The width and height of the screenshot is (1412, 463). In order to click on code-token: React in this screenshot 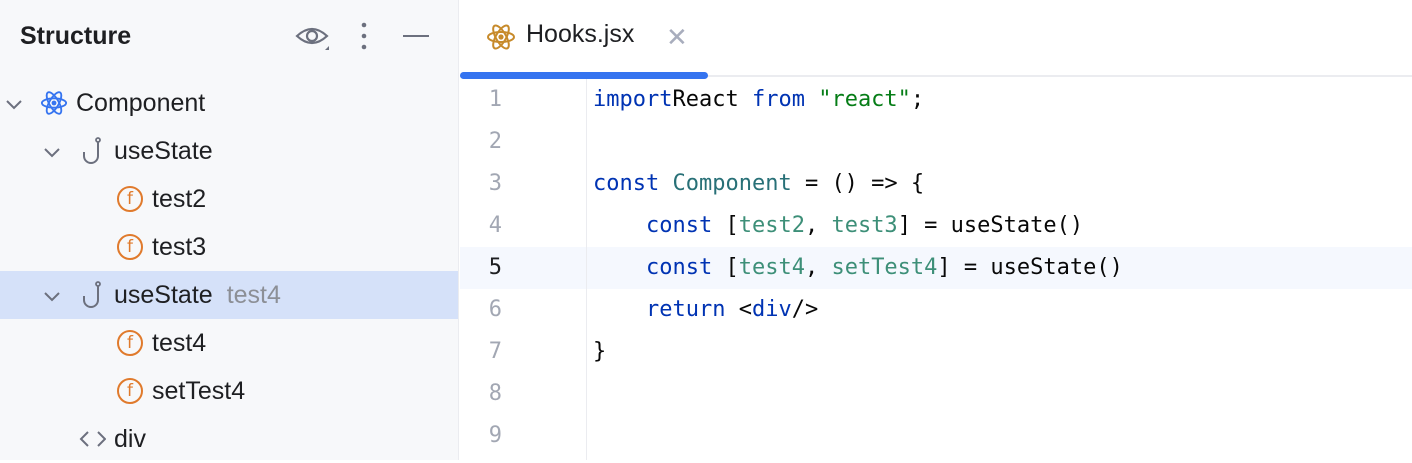, I will do `click(712, 99)`.